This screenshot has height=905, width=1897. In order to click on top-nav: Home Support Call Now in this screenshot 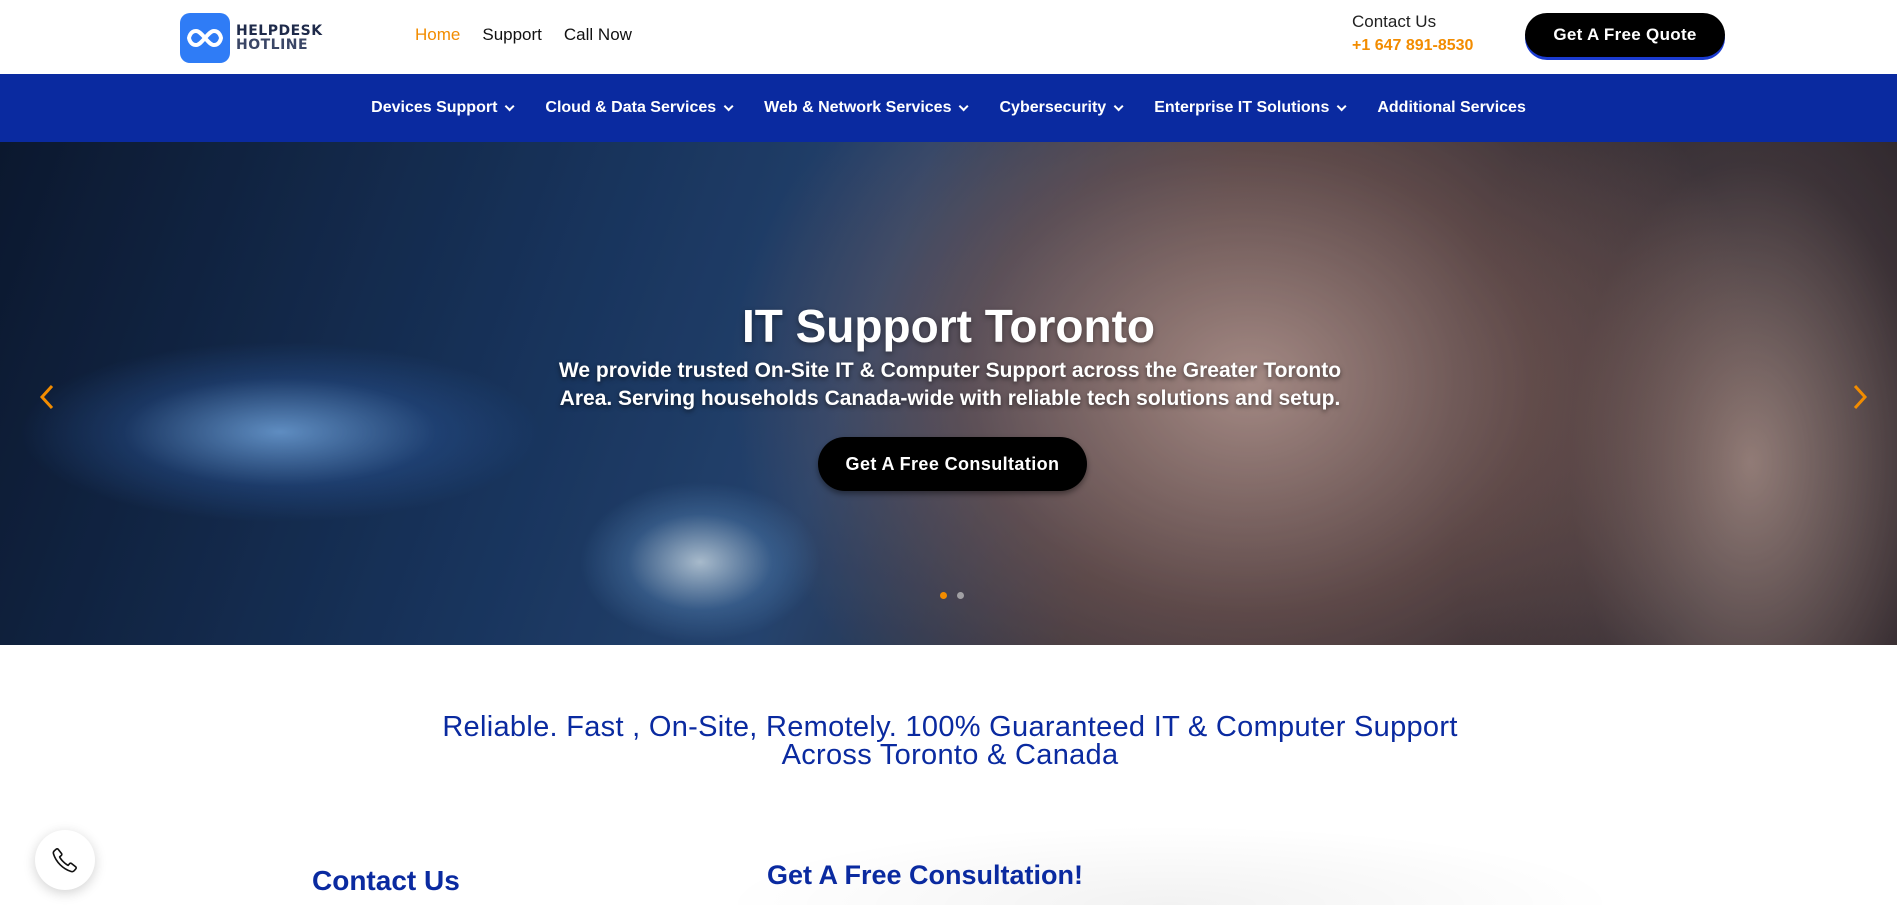, I will do `click(523, 35)`.